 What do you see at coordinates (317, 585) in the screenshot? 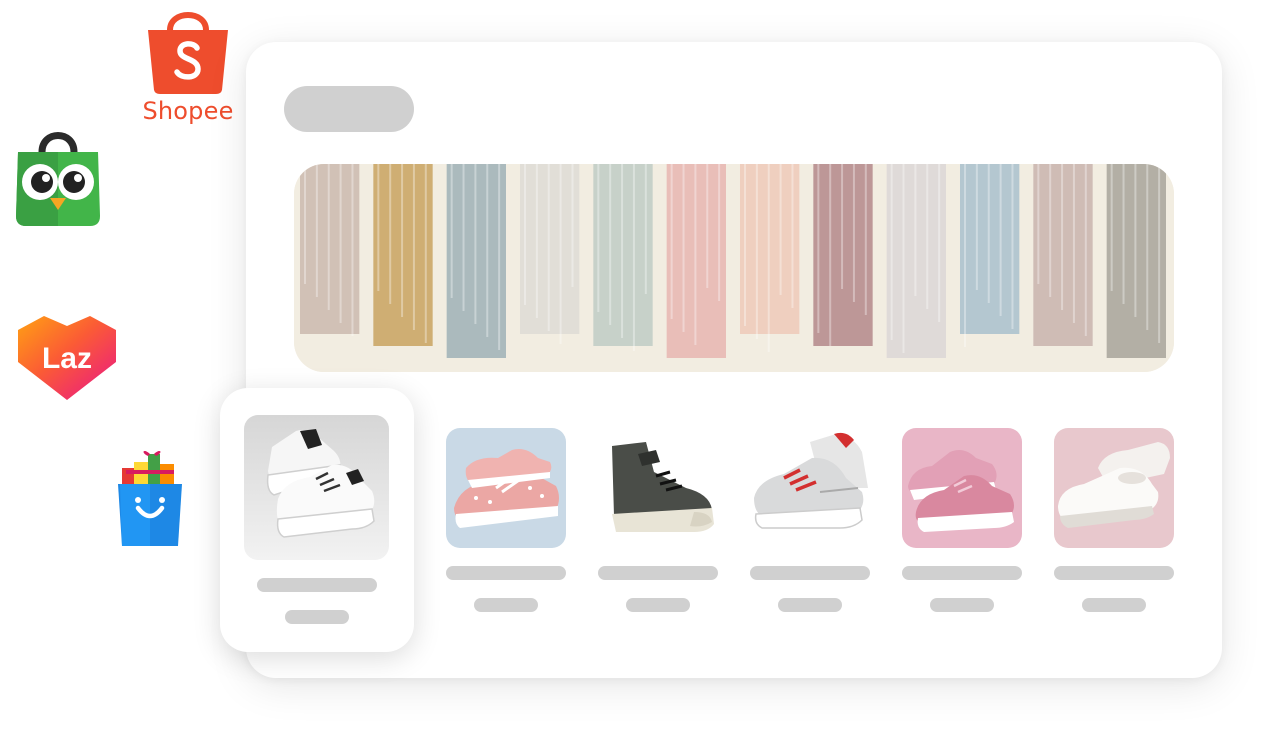
I see `featured-product-name-placeholder` at bounding box center [317, 585].